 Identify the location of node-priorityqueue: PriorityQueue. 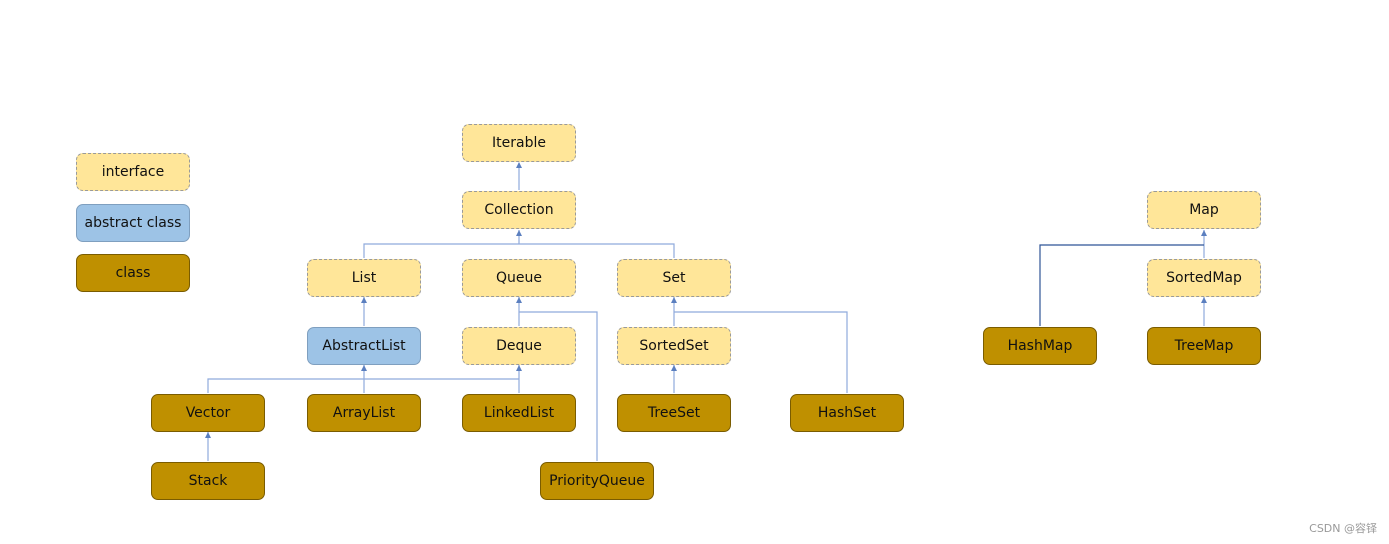
(597, 481).